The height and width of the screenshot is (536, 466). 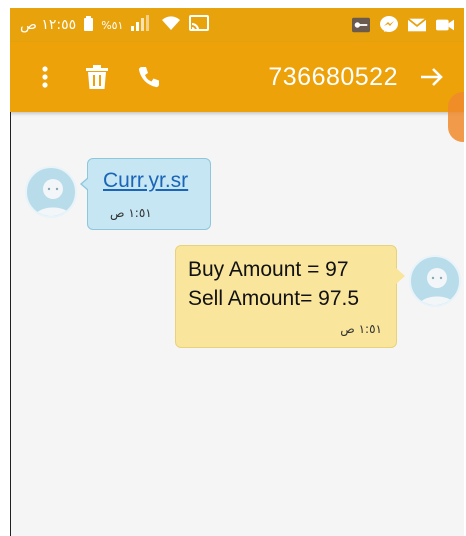 What do you see at coordinates (361, 25) in the screenshot?
I see `vpn-key-icon` at bounding box center [361, 25].